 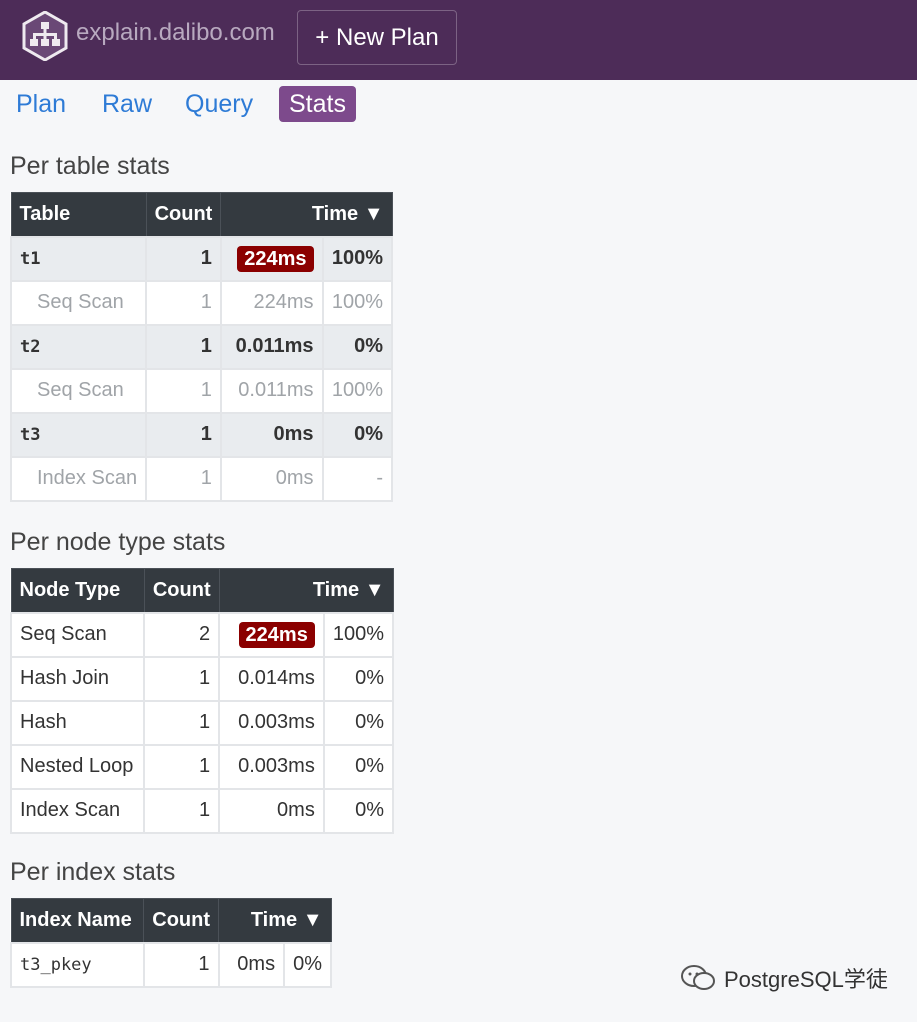 I want to click on table-row: Index Scan 1 0ms -, so click(x=201, y=478).